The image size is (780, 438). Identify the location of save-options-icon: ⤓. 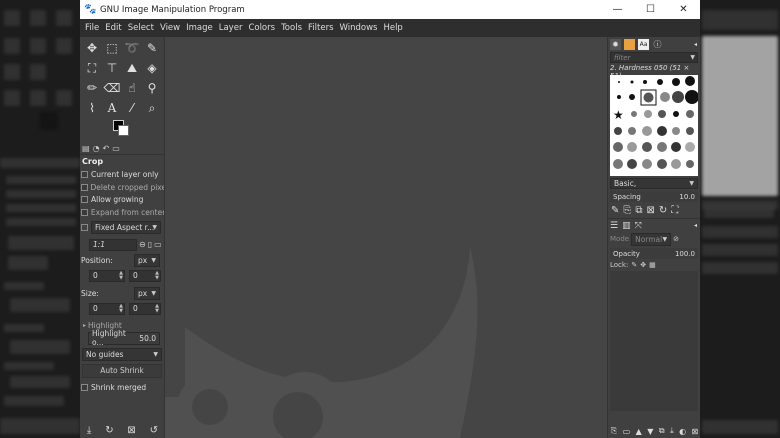
(89, 430).